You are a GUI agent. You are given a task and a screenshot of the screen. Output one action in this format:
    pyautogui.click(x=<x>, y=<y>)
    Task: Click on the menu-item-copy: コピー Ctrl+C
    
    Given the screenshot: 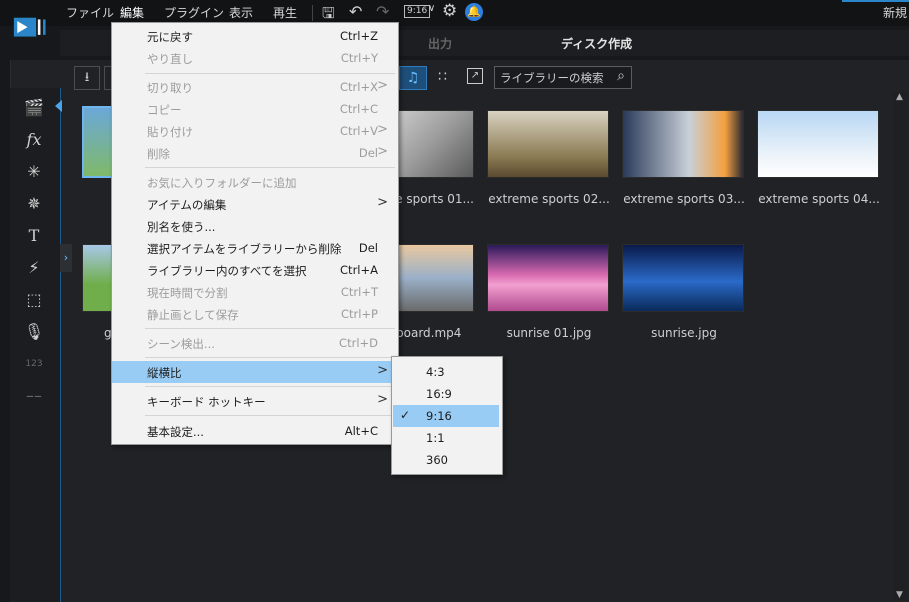 What is the action you would take?
    pyautogui.click(x=255, y=109)
    